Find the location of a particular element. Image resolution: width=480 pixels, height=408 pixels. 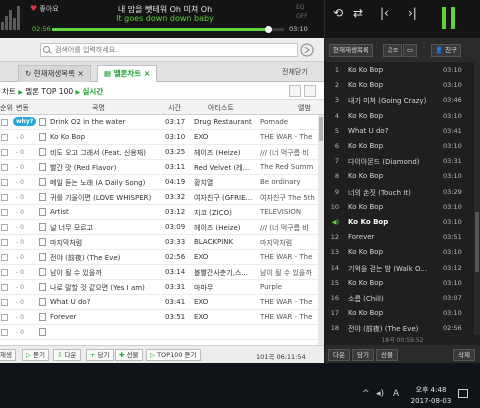

table-row: - 0 남이 될 수 있을까 03:14 볼빨간사춘기,스... 남이 될 수 있을까 is located at coordinates (159, 272).